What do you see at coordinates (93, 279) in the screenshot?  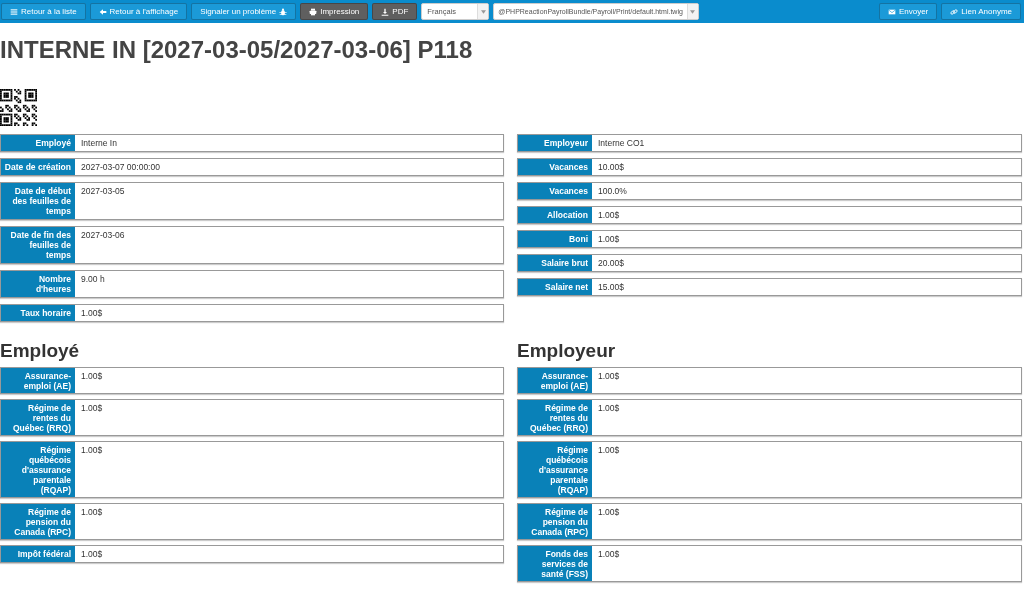 I see `field-value: 9.00 h` at bounding box center [93, 279].